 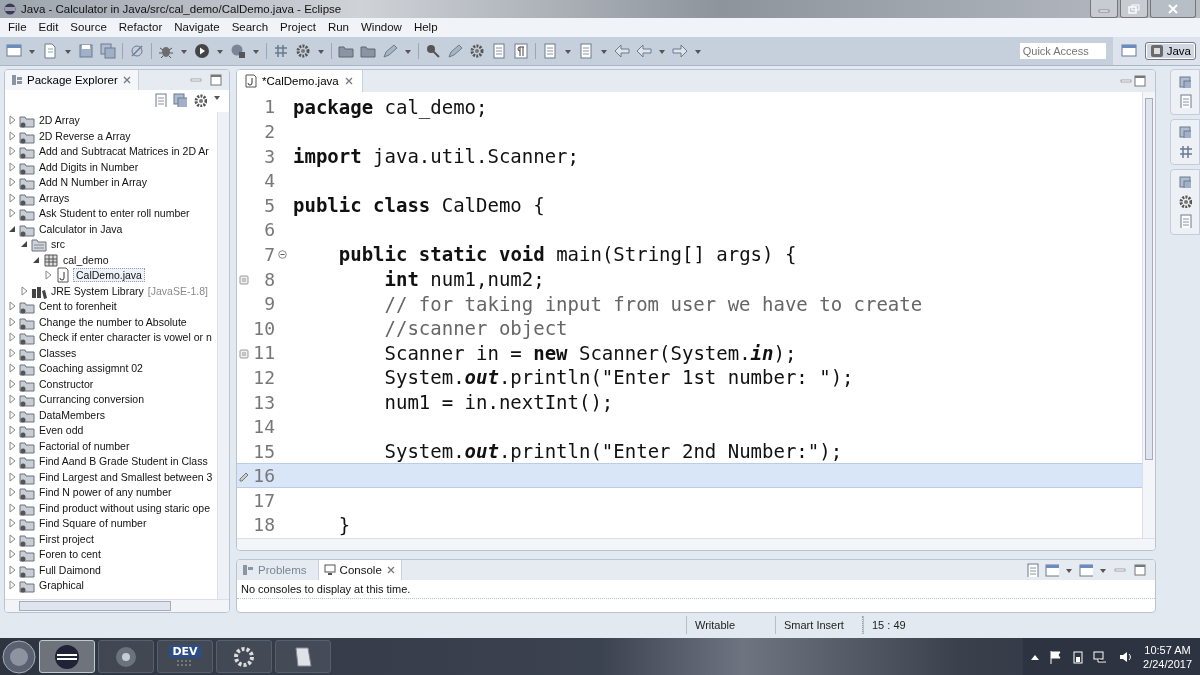 I want to click on vertical-scrollbar, so click(x=1149, y=278).